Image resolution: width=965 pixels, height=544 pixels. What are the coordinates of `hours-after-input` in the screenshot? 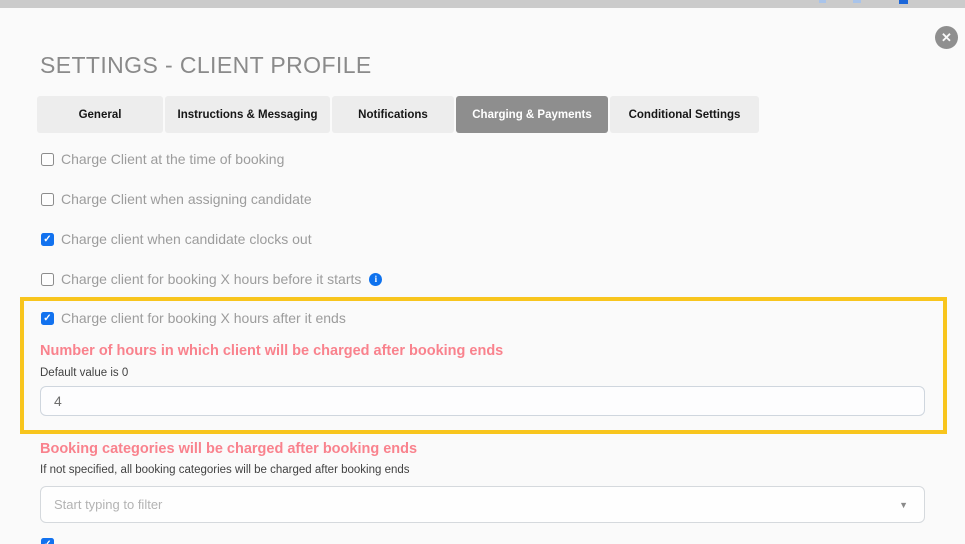 It's located at (482, 401).